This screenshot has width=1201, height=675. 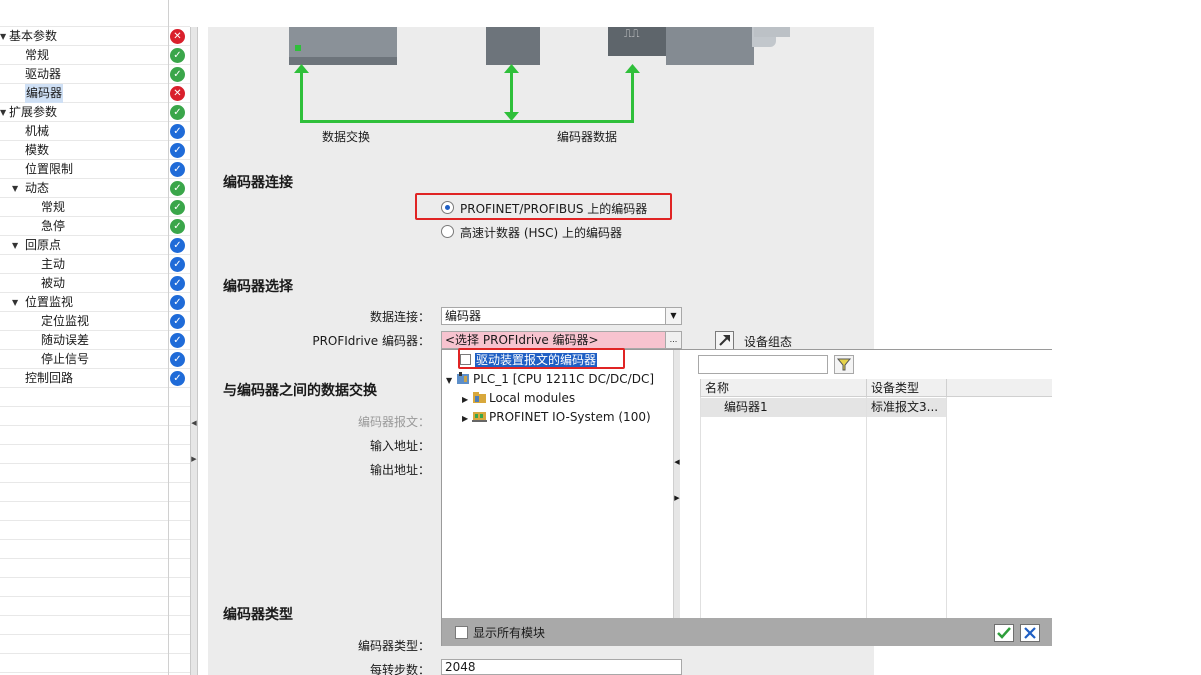 What do you see at coordinates (673, 316) in the screenshot?
I see `chevron-down-icon: ▼` at bounding box center [673, 316].